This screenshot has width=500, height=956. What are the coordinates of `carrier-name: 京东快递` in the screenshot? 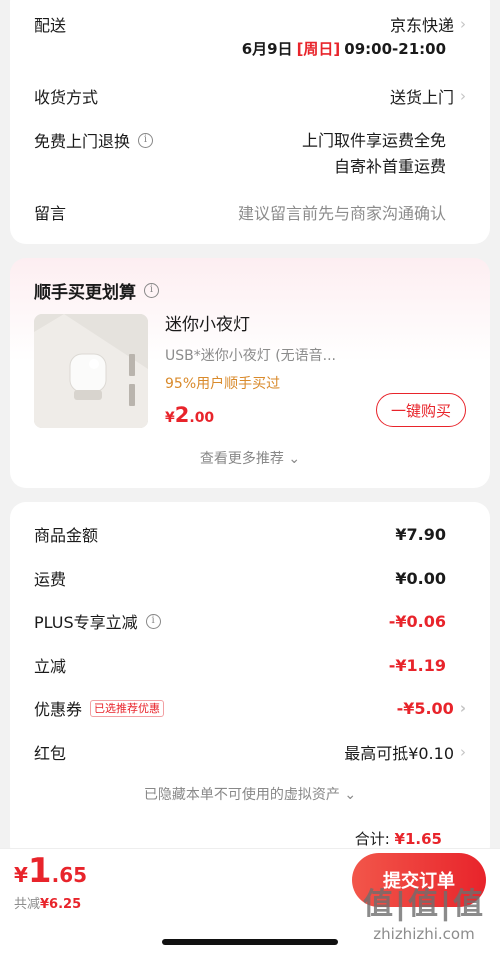 It's located at (421, 25).